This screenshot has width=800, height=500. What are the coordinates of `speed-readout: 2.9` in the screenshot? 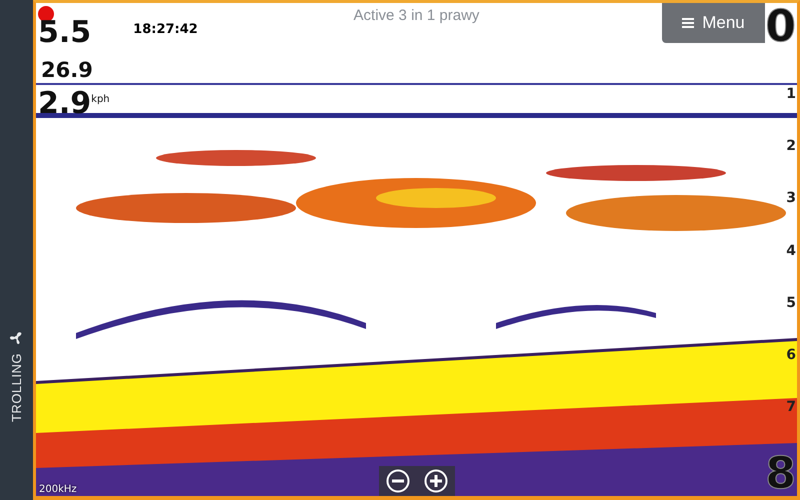 It's located at (65, 104).